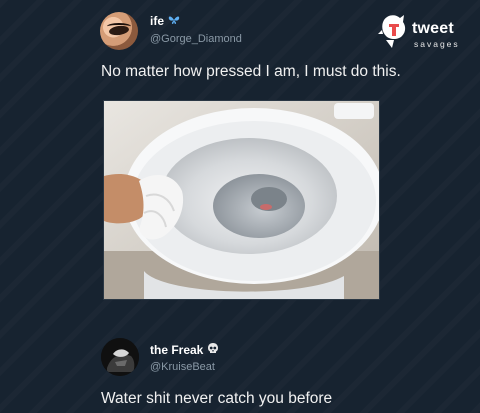 The image size is (480, 413). What do you see at coordinates (157, 21) in the screenshot?
I see `display-name: ife` at bounding box center [157, 21].